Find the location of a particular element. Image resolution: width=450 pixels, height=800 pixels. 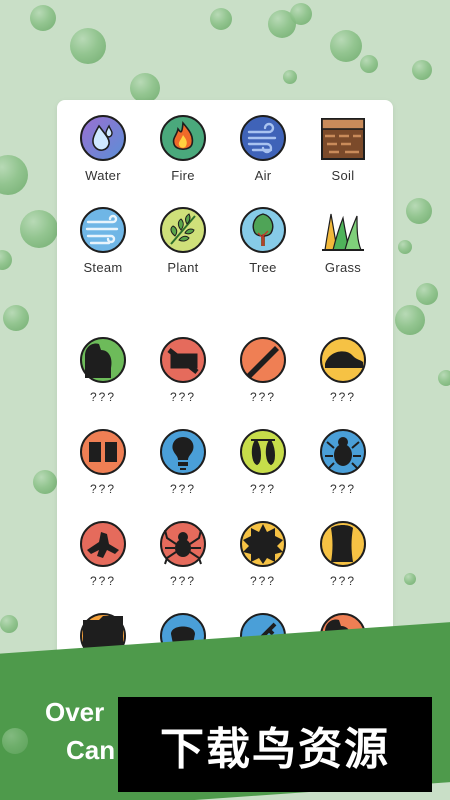

element-tile-soil: Soil is located at coordinates (343, 148).